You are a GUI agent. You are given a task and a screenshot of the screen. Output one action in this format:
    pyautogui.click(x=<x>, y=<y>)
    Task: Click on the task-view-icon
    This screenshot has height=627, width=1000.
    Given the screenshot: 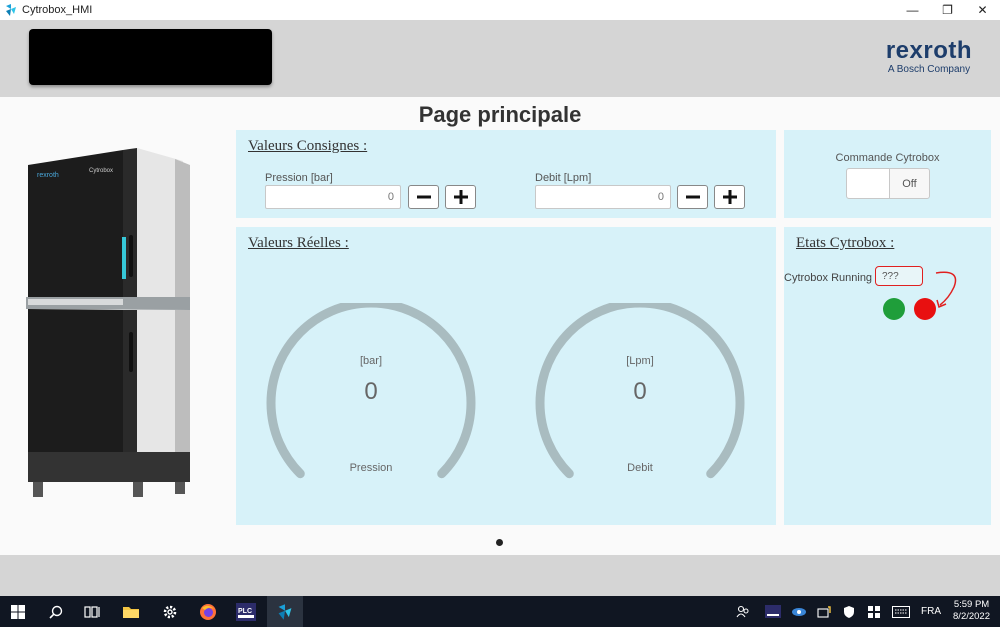 What is the action you would take?
    pyautogui.click(x=92, y=611)
    